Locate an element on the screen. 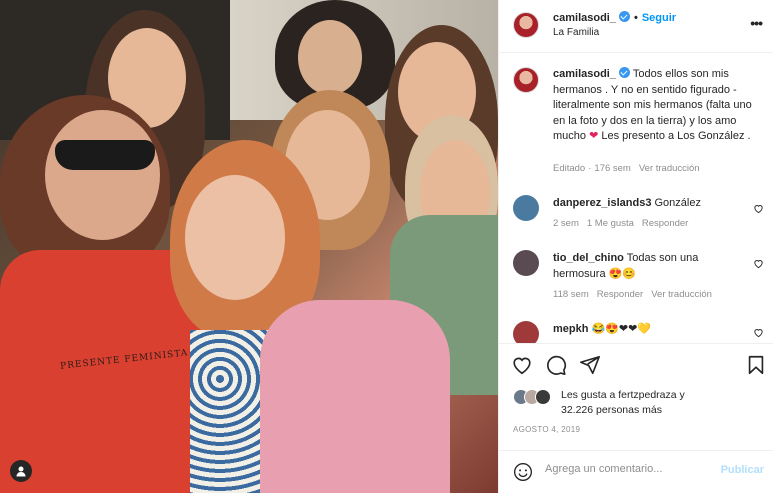  heart-emoji: ❤ is located at coordinates (594, 136).